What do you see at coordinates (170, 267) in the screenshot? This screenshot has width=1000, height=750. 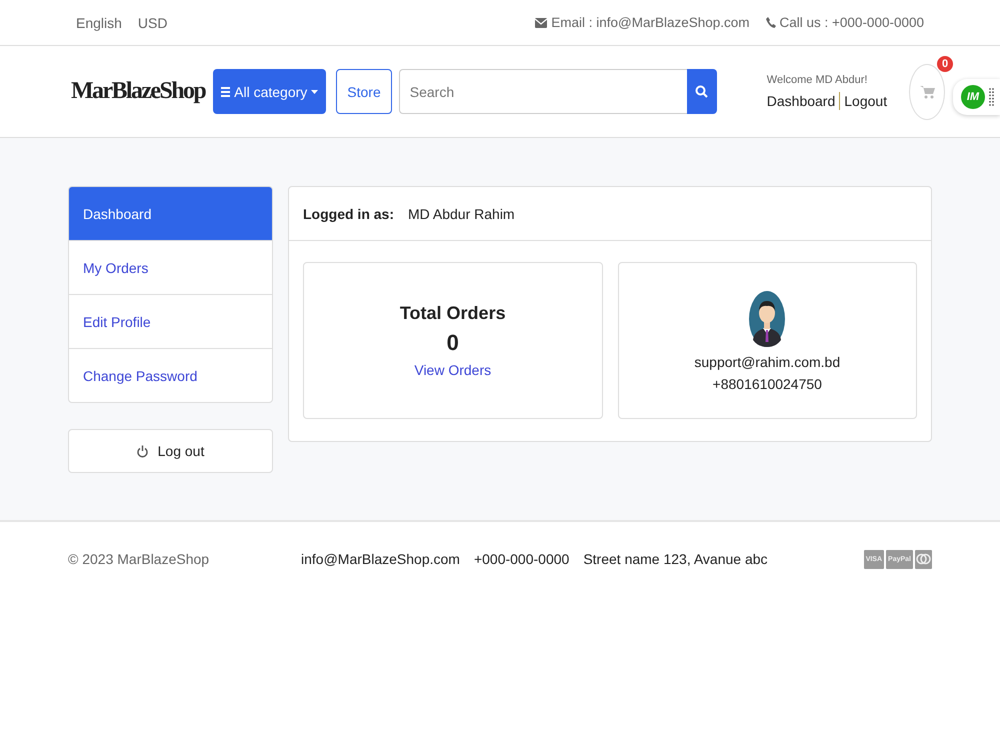 I see `sidebar-item: My Orders` at bounding box center [170, 267].